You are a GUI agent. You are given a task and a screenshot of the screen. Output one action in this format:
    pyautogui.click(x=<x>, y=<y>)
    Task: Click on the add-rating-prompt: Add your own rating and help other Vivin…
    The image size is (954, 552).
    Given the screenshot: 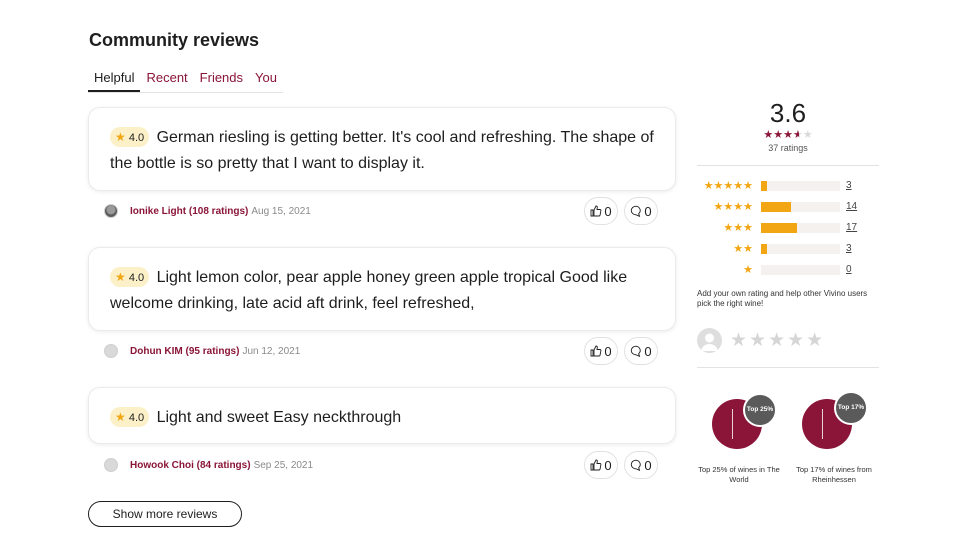 What is the action you would take?
    pyautogui.click(x=782, y=298)
    